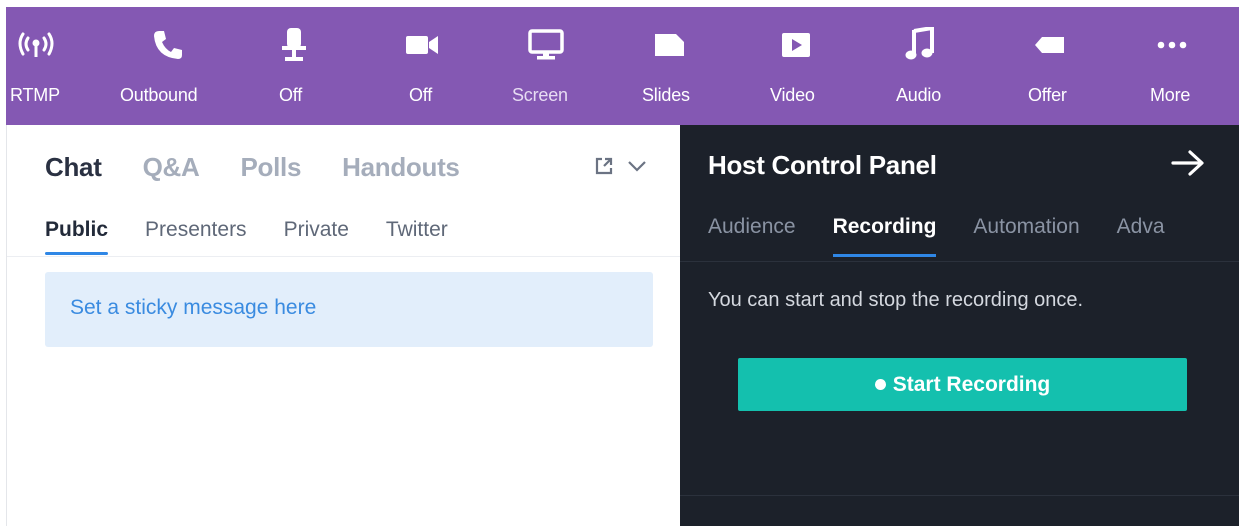 This screenshot has height=526, width=1239. Describe the element at coordinates (36, 45) in the screenshot. I see `broadcast-icon` at that location.